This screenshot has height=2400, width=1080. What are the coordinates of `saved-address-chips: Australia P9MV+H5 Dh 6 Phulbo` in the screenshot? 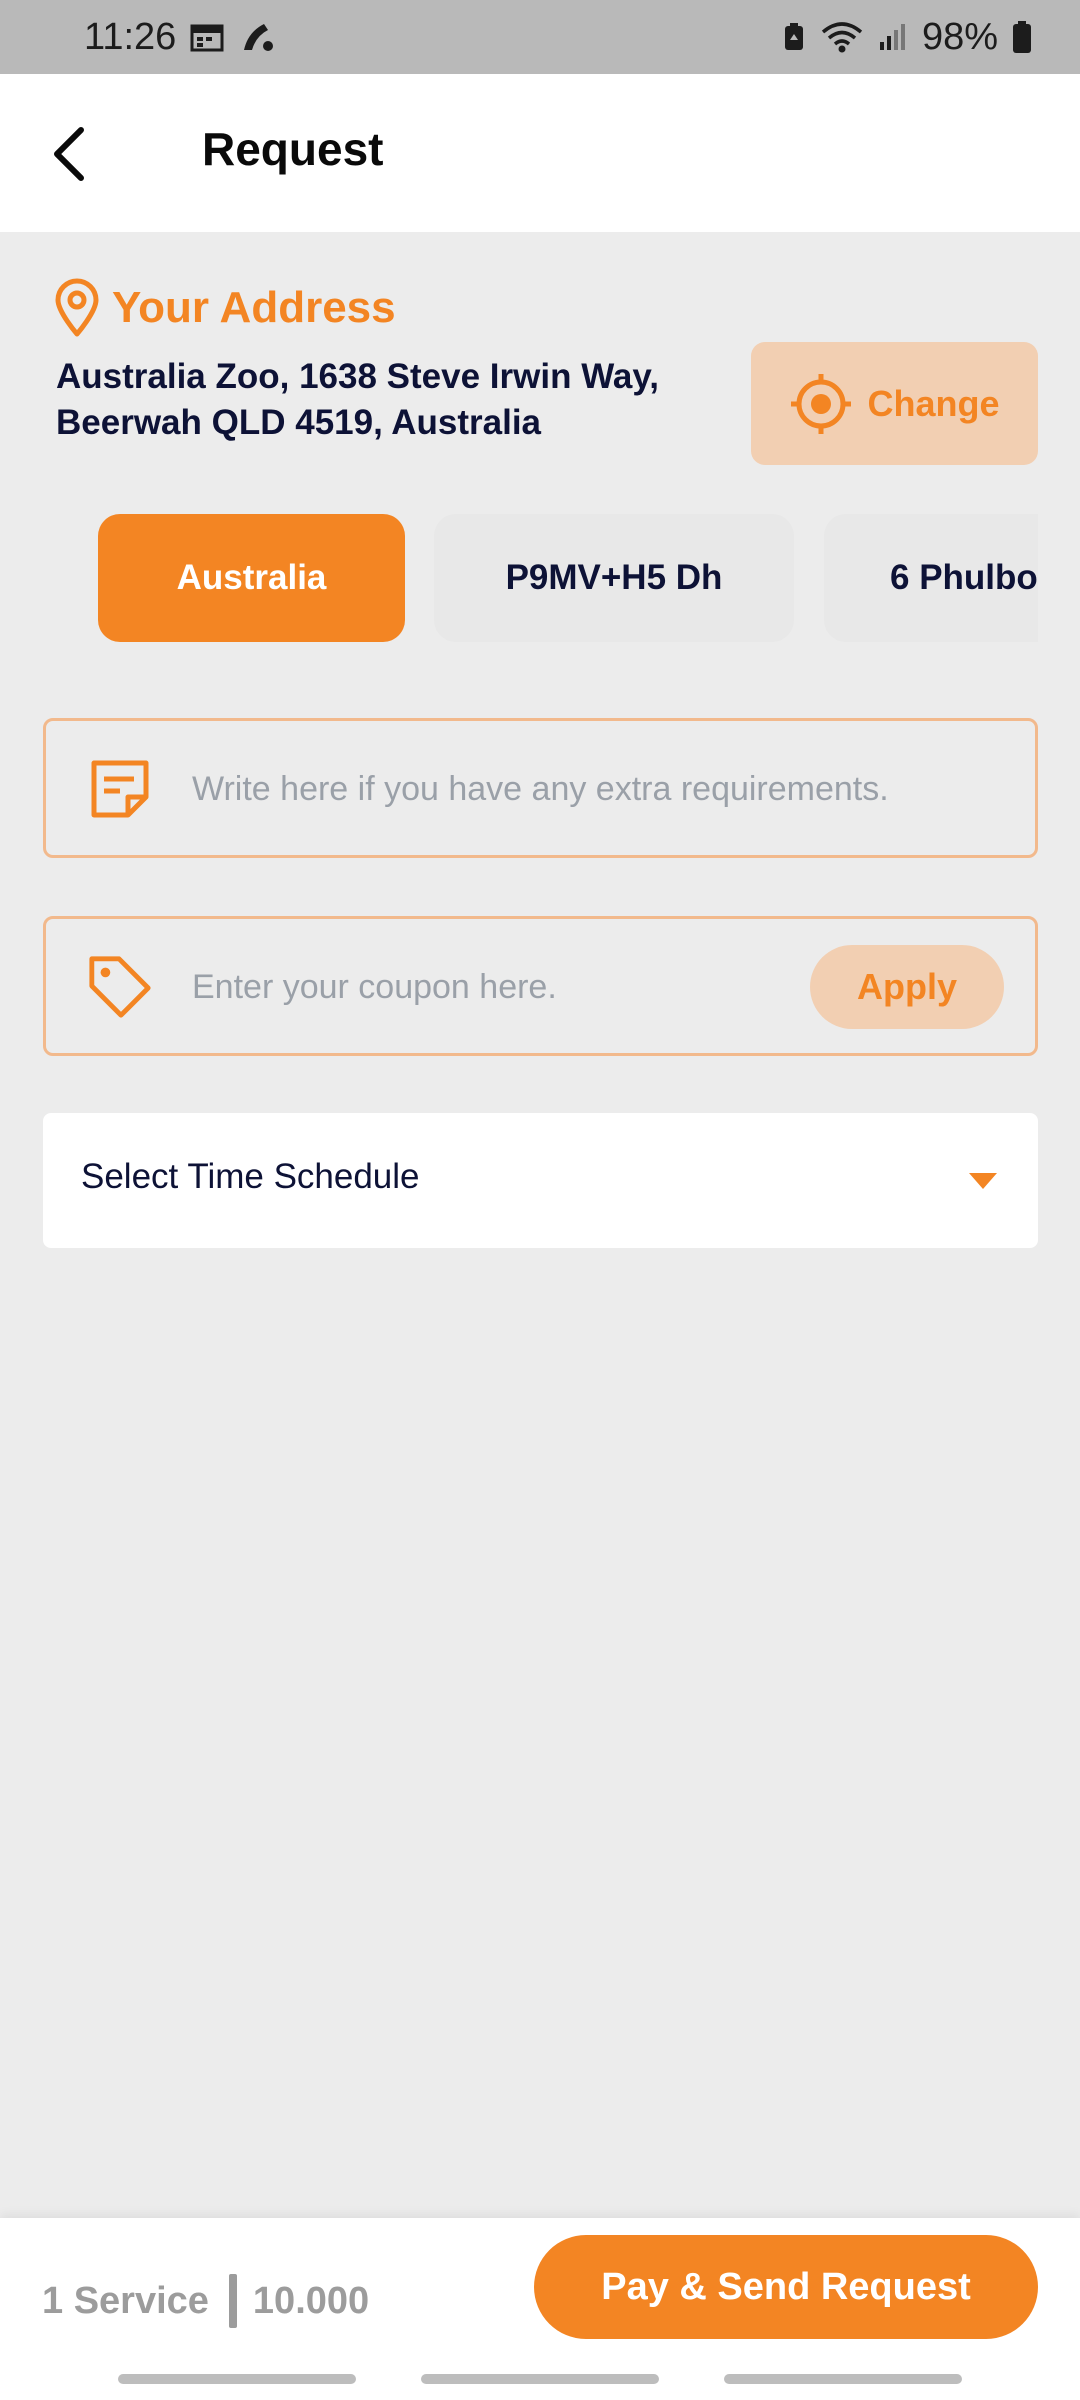 It's located at (519, 577).